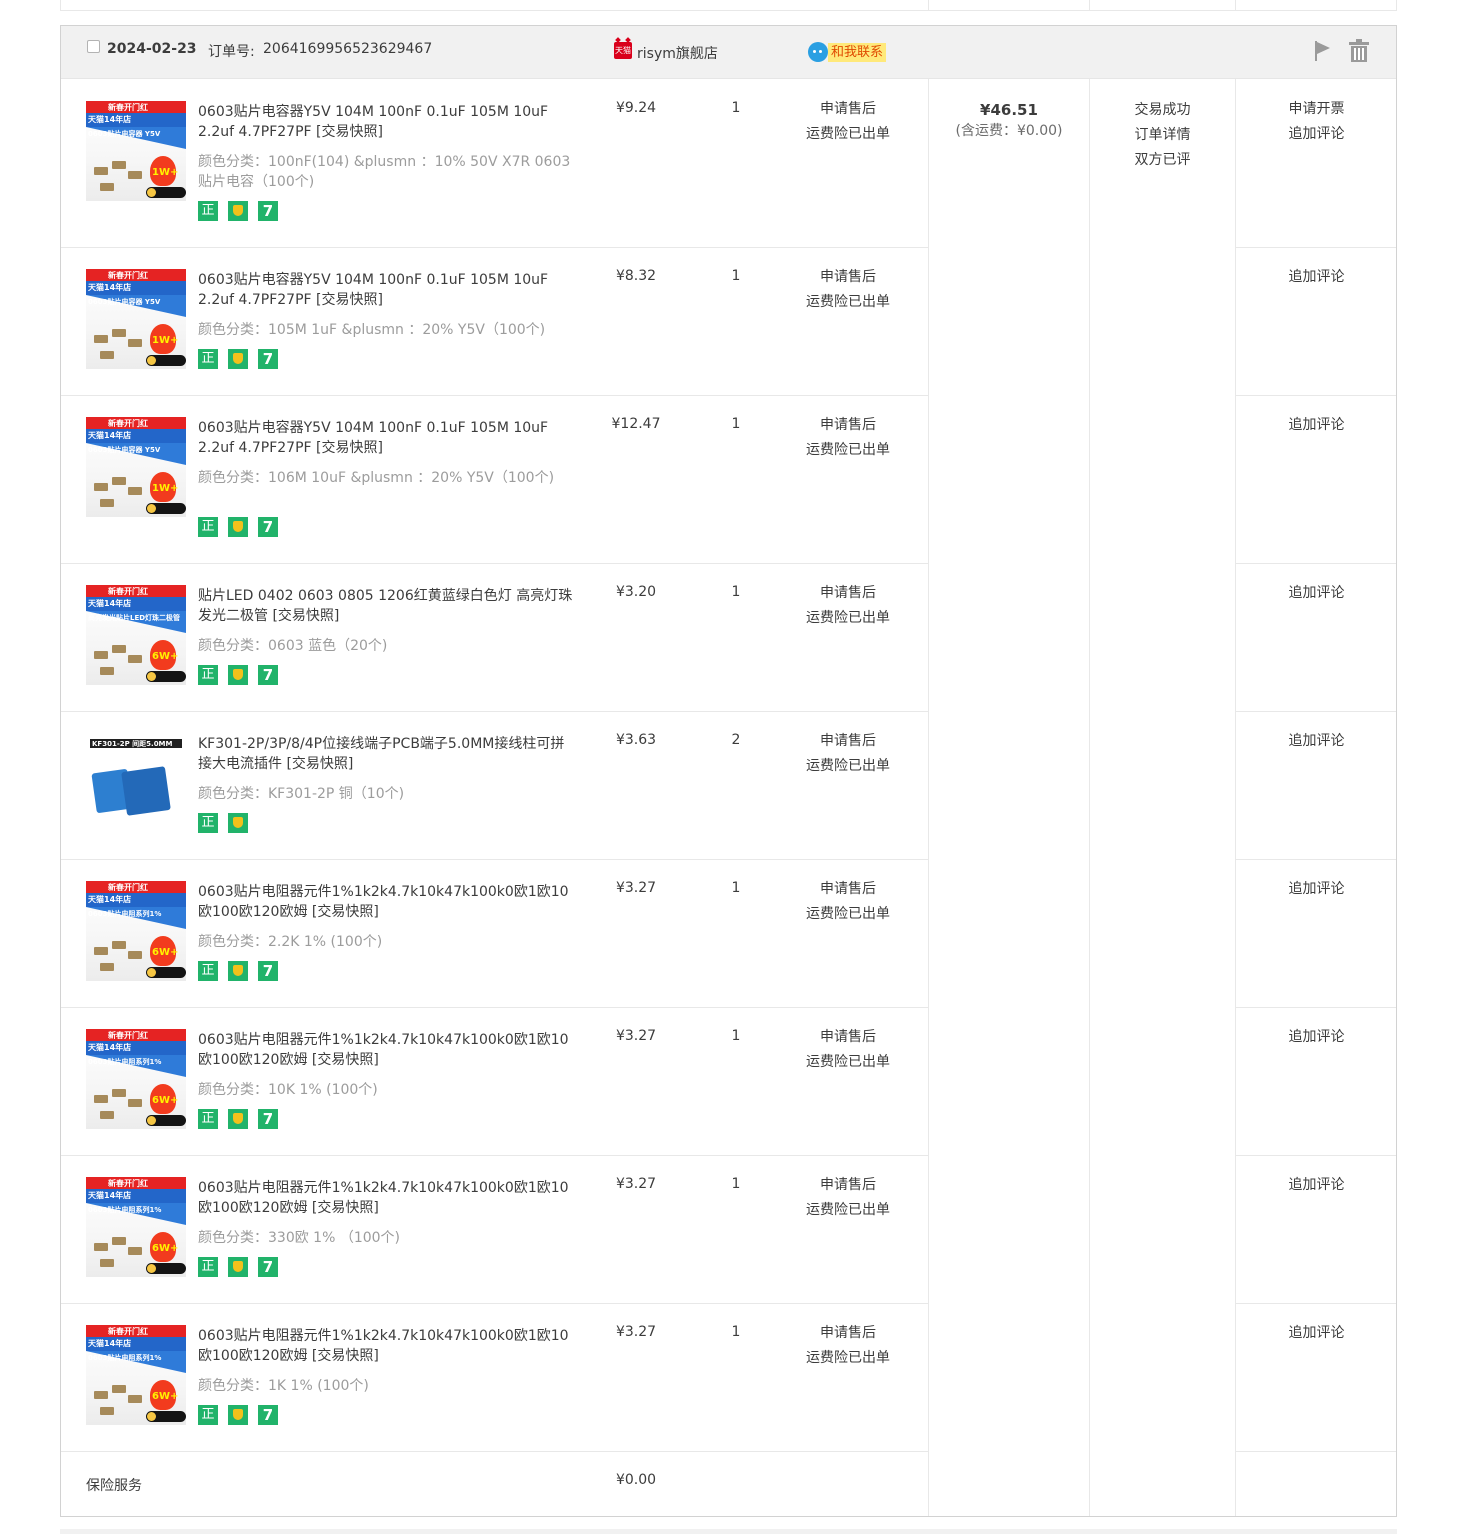 The height and width of the screenshot is (1534, 1482). Describe the element at coordinates (1009, 131) in the screenshot. I see `total-shipping: (含运费：¥0.00)` at that location.